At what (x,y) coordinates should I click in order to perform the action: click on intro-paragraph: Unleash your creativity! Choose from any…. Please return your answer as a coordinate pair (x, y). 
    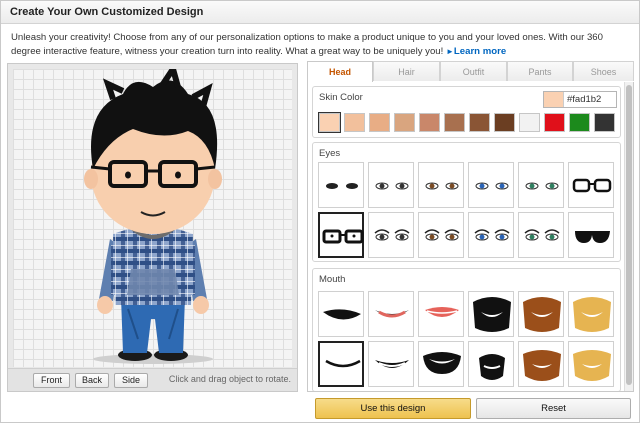
    Looking at the image, I should click on (307, 44).